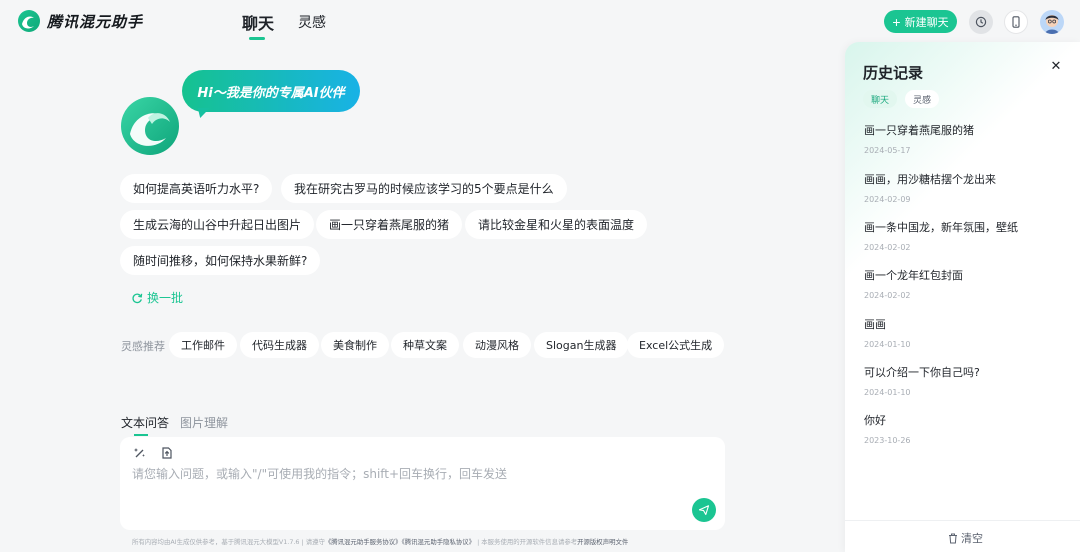 This screenshot has width=1080, height=552. I want to click on user-avatar-icon, so click(1052, 22).